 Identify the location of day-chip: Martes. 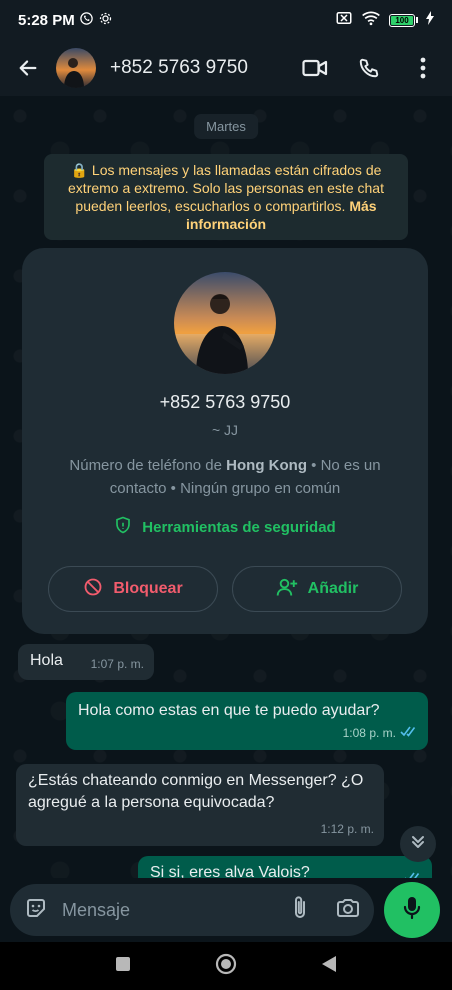
(226, 126).